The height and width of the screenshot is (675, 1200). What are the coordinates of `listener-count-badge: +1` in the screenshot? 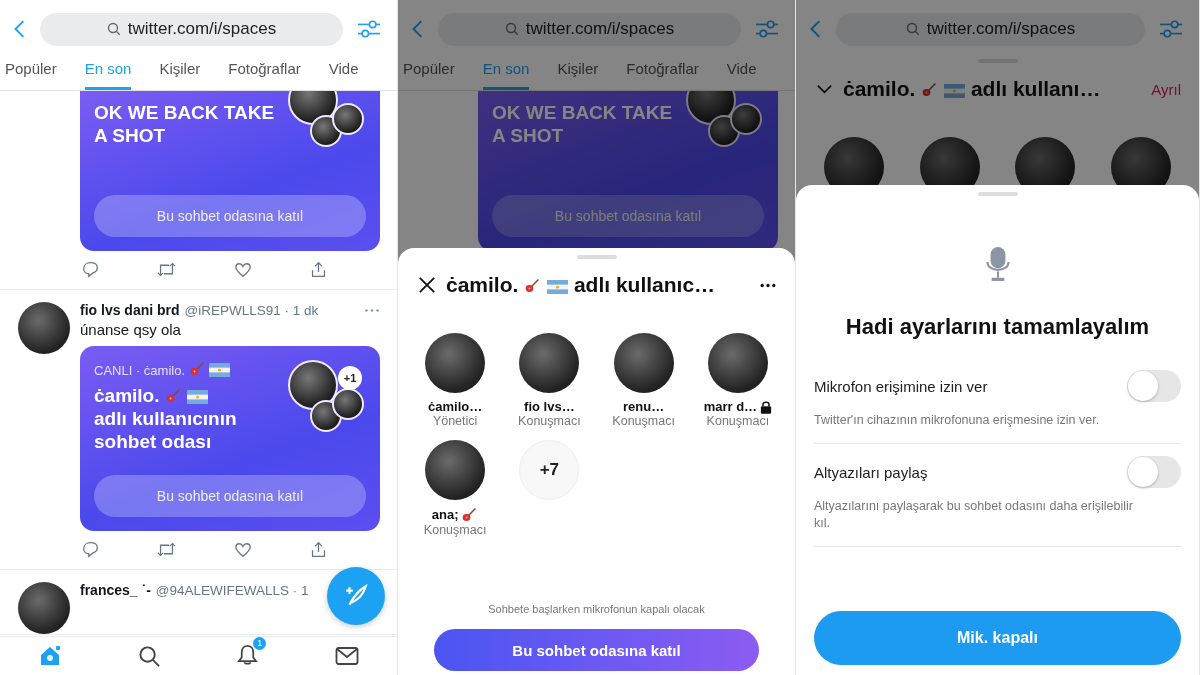 It's located at (350, 378).